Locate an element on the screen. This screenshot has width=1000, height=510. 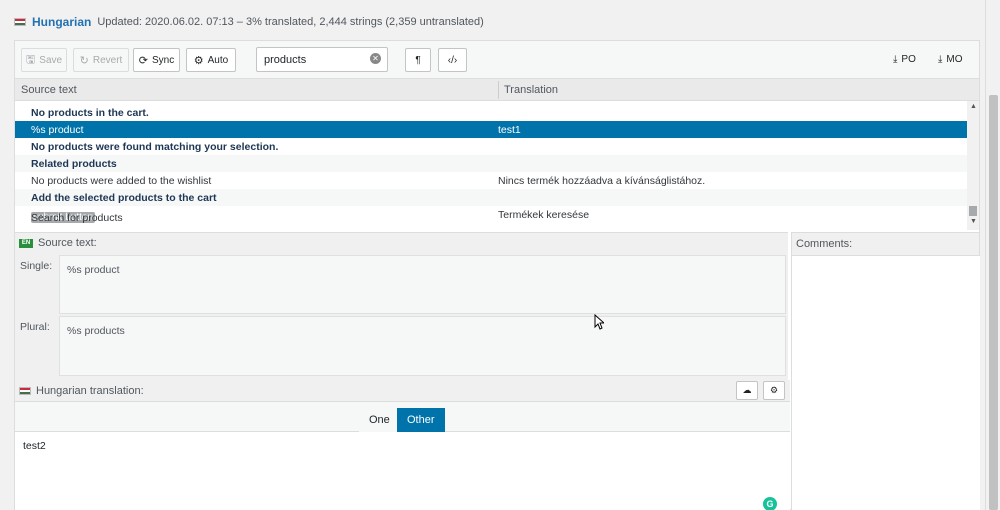
row-translation: test1 is located at coordinates (509, 130).